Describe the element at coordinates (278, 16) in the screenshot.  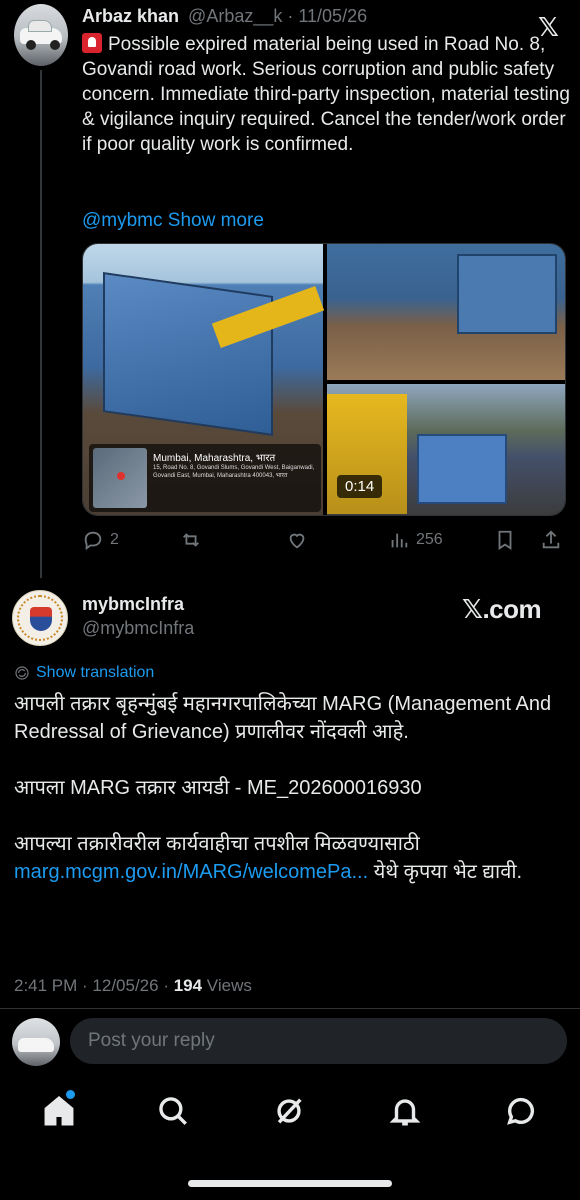
I see `parent-handle-date: @Arbaz__k · 11/05/26` at that location.